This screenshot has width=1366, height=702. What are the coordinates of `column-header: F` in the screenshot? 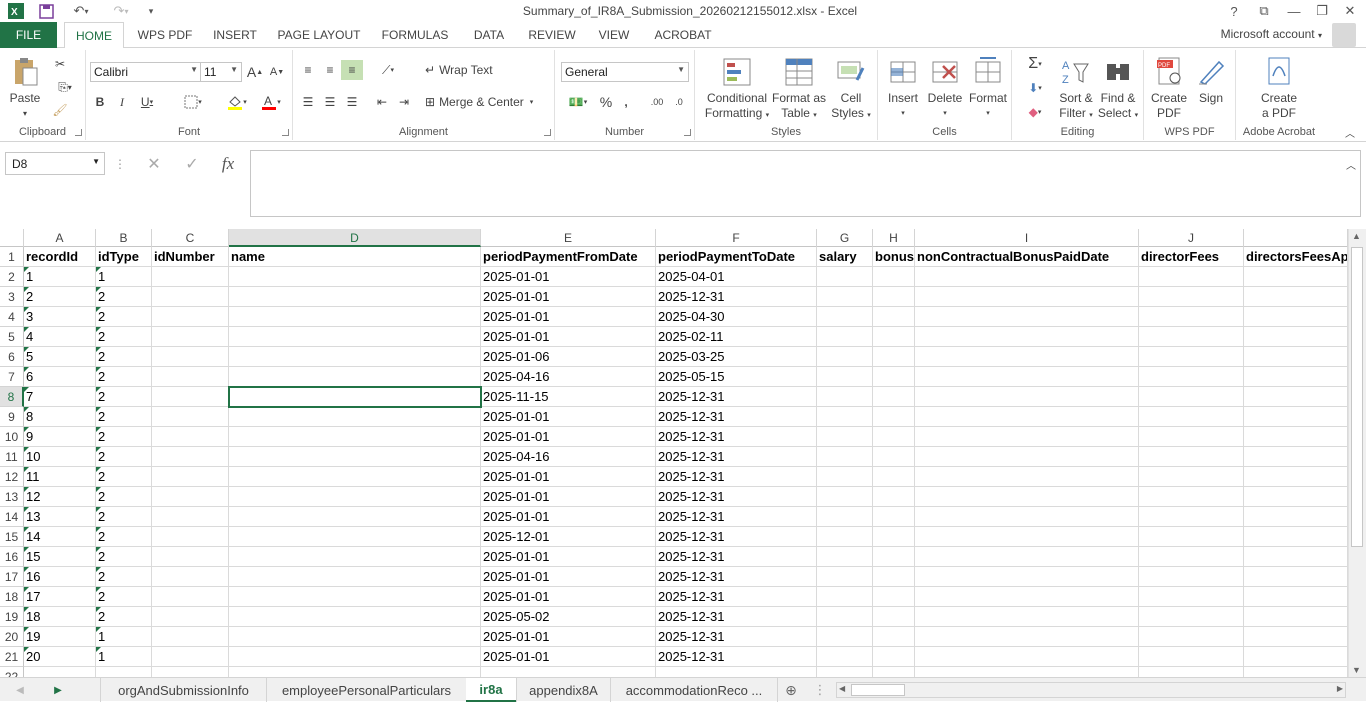 It's located at (736, 238).